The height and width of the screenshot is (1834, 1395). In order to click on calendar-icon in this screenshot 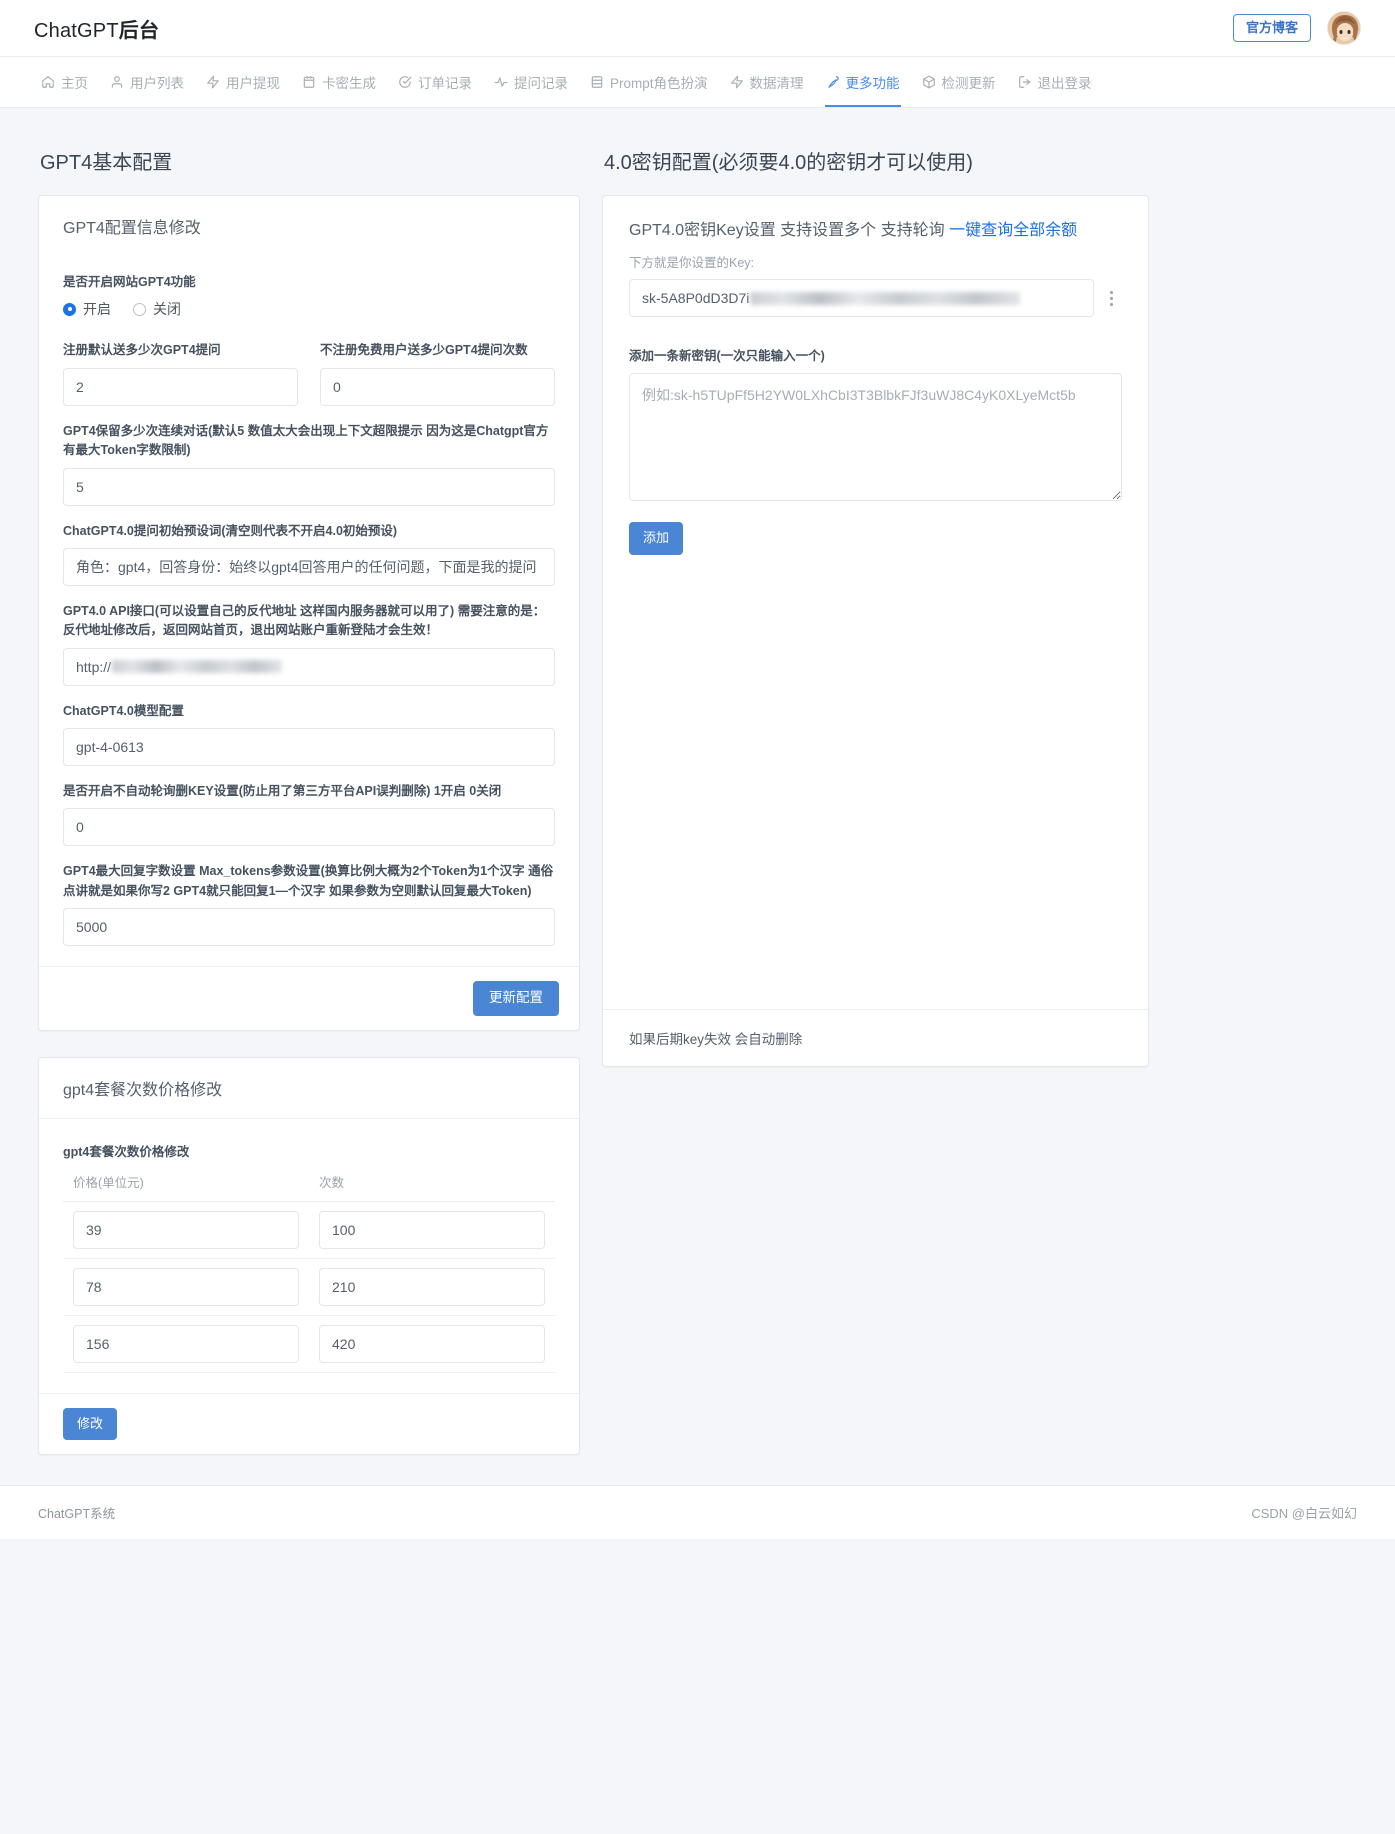, I will do `click(309, 82)`.